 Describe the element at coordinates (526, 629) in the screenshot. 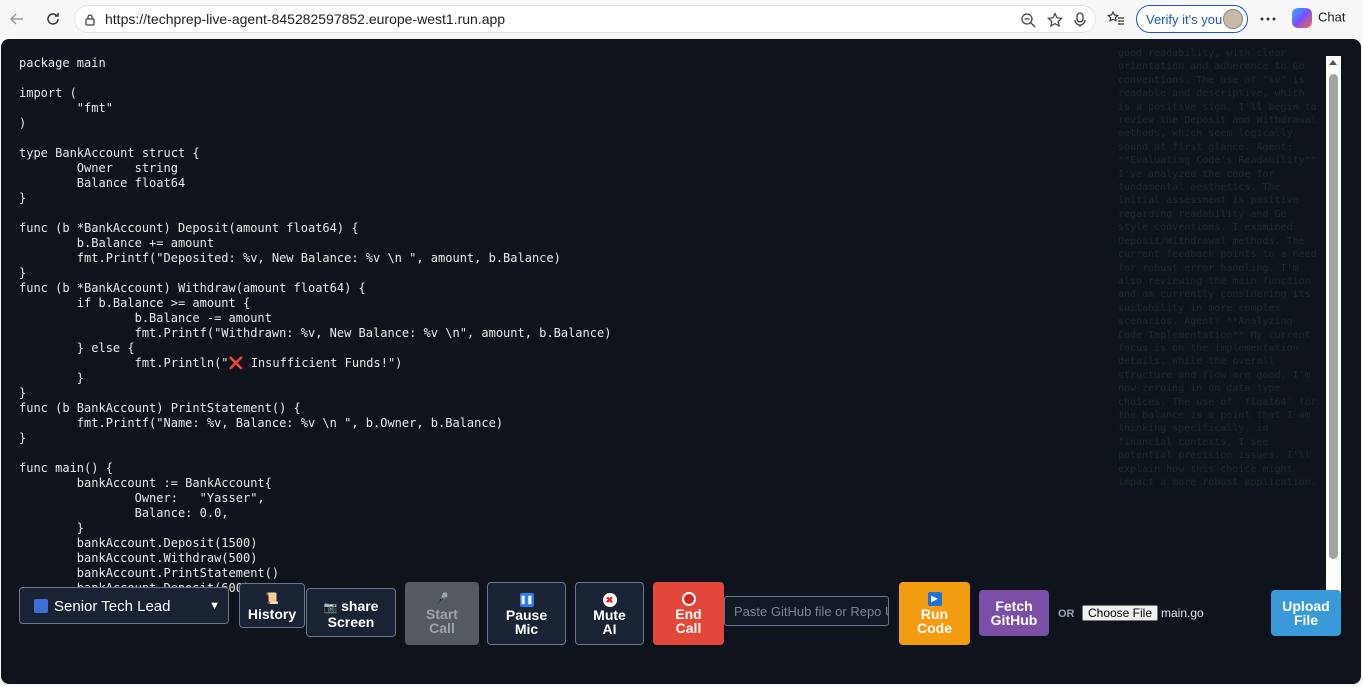

I see `pause-label-2: Mic` at that location.